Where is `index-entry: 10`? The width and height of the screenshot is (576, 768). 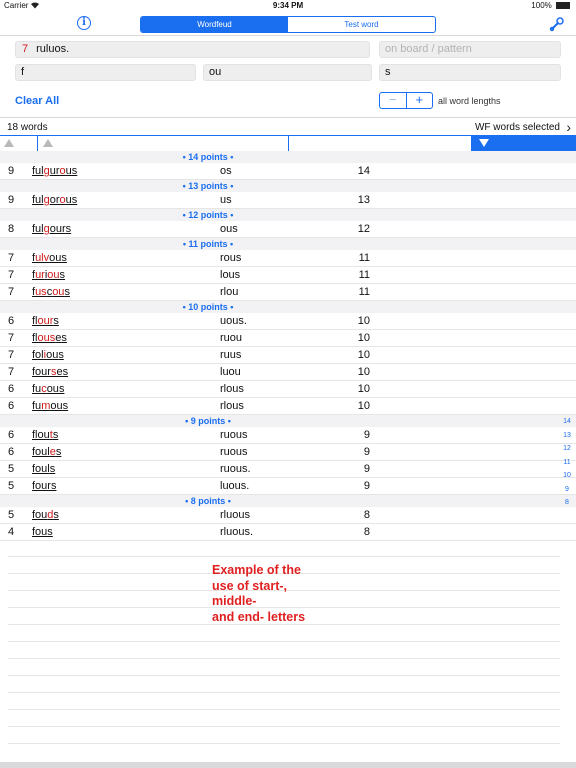
index-entry: 10 is located at coordinates (567, 476).